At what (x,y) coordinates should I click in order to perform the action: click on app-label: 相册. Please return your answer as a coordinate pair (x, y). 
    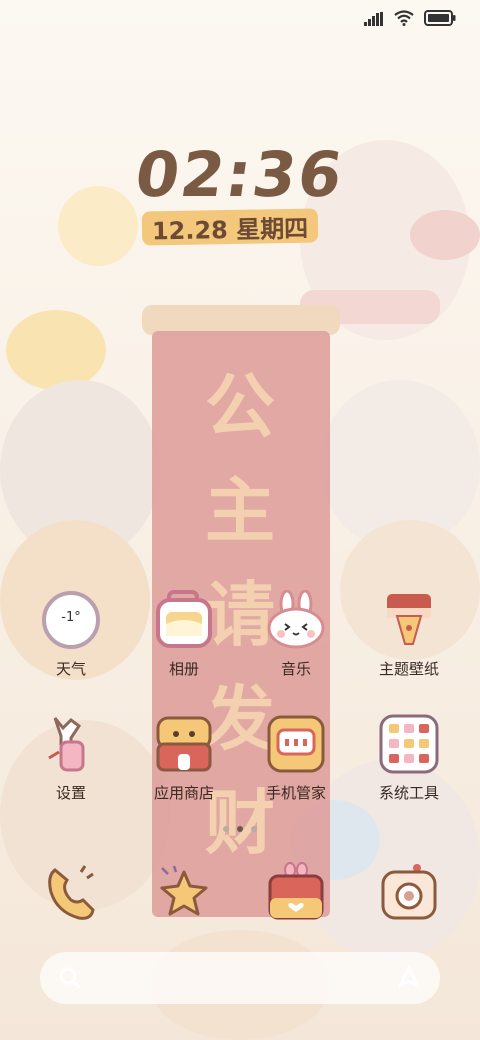
    Looking at the image, I should click on (183, 669).